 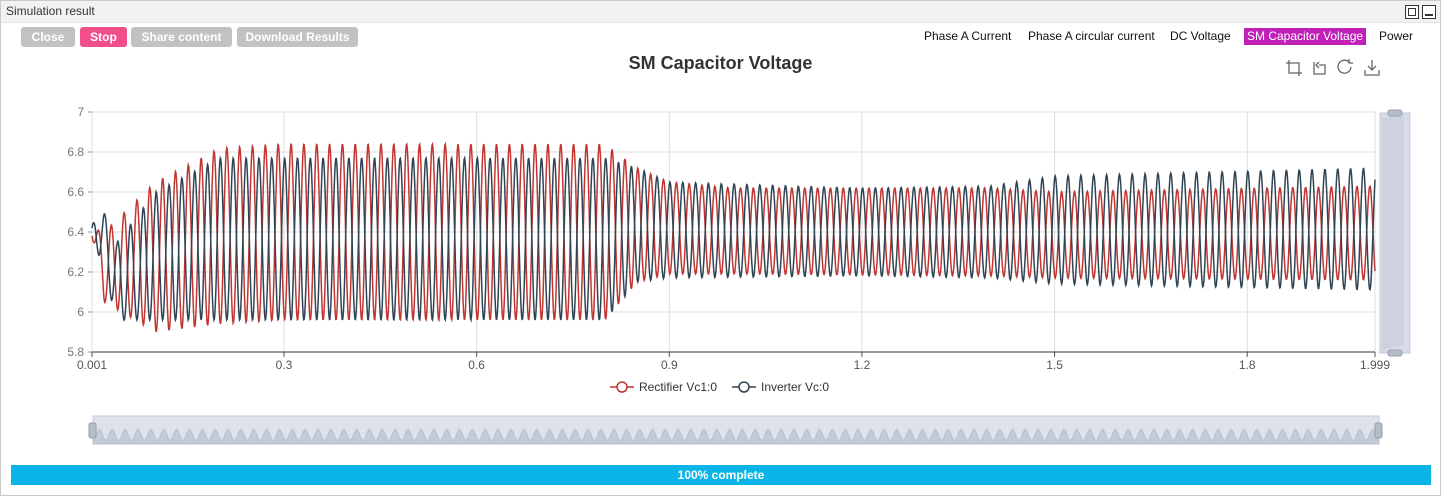 I want to click on maximize-icon, so click(x=1412, y=12).